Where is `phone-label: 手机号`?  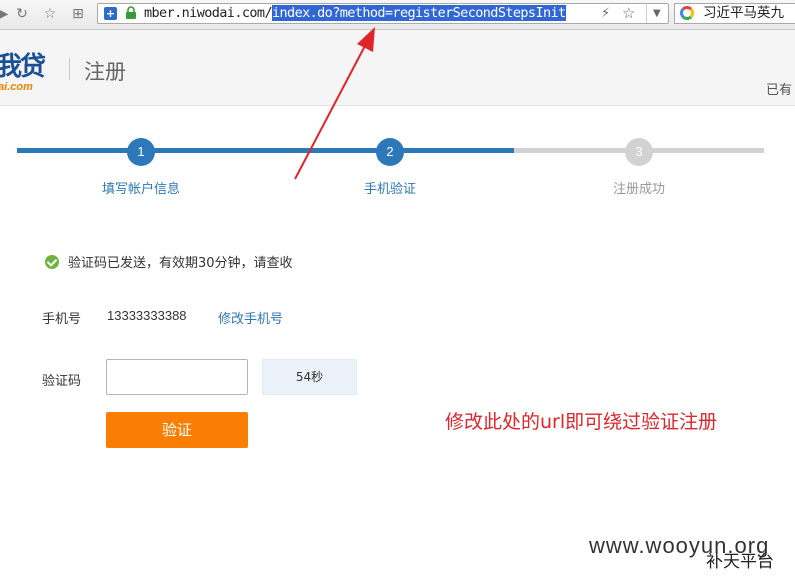
phone-label: 手机号 is located at coordinates (62, 319).